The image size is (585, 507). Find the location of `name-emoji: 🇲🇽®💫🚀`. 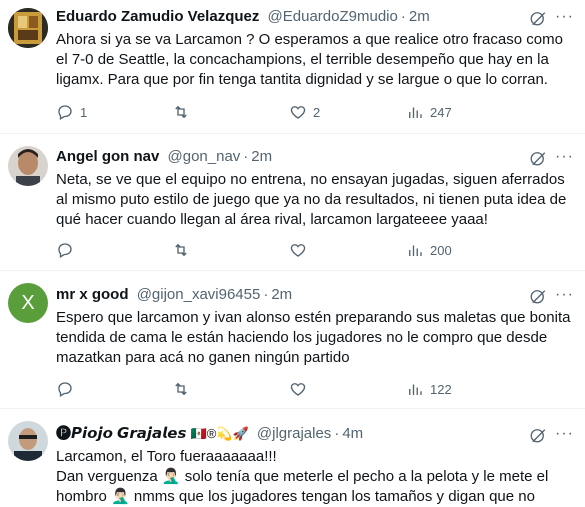

name-emoji: 🇲🇽®💫🚀 is located at coordinates (219, 433).